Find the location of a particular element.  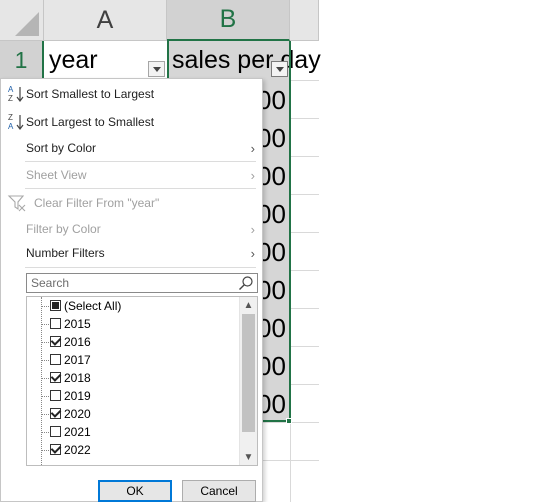

row-header-1: 1 is located at coordinates (22, 60).